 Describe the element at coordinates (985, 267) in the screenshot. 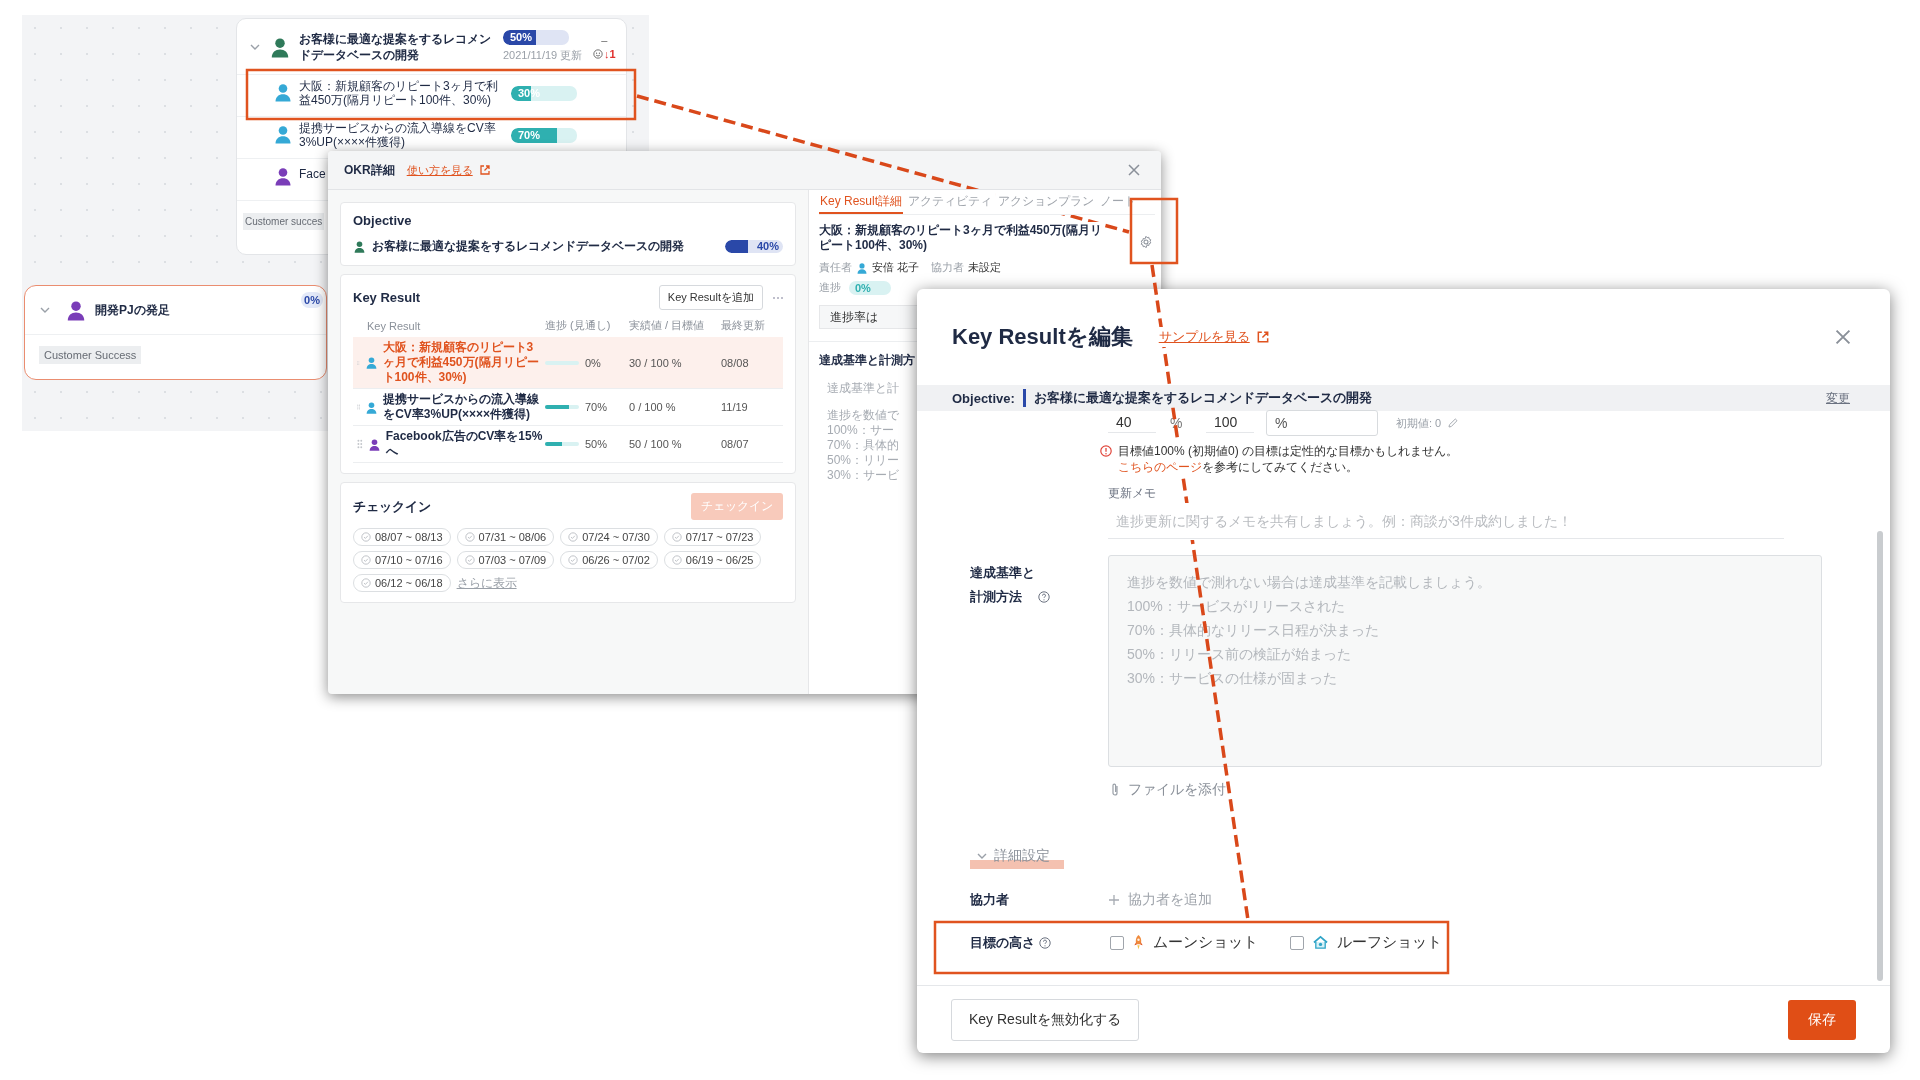

I see `collaborator-name: 未設定` at that location.